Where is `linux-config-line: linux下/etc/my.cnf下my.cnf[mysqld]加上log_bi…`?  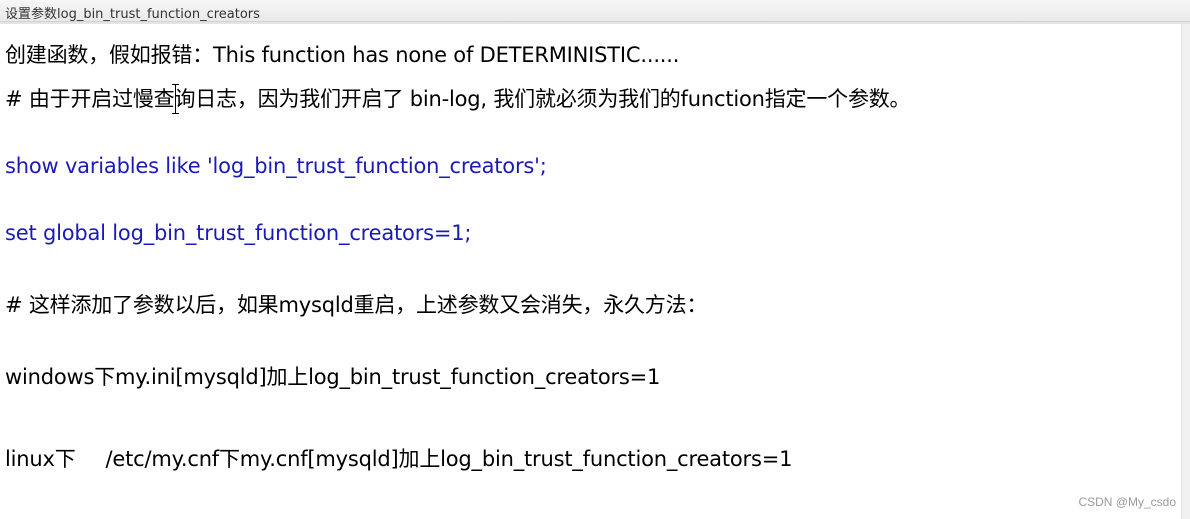
linux-config-line: linux下/etc/my.cnf下my.cnf[mysqld]加上log_bi… is located at coordinates (398, 459).